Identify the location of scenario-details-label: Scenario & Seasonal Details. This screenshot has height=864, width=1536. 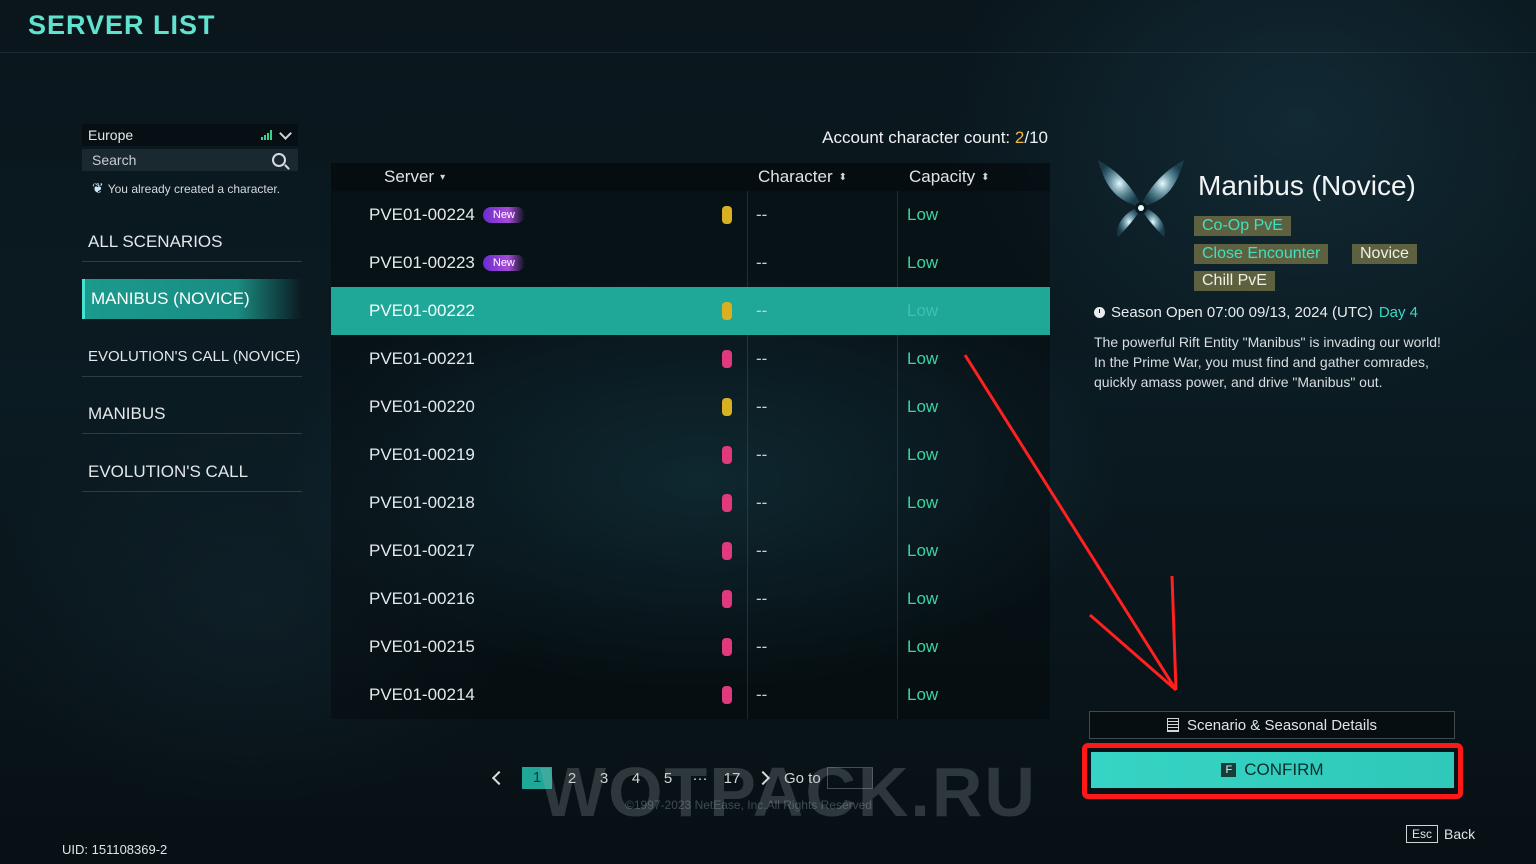
(1282, 725).